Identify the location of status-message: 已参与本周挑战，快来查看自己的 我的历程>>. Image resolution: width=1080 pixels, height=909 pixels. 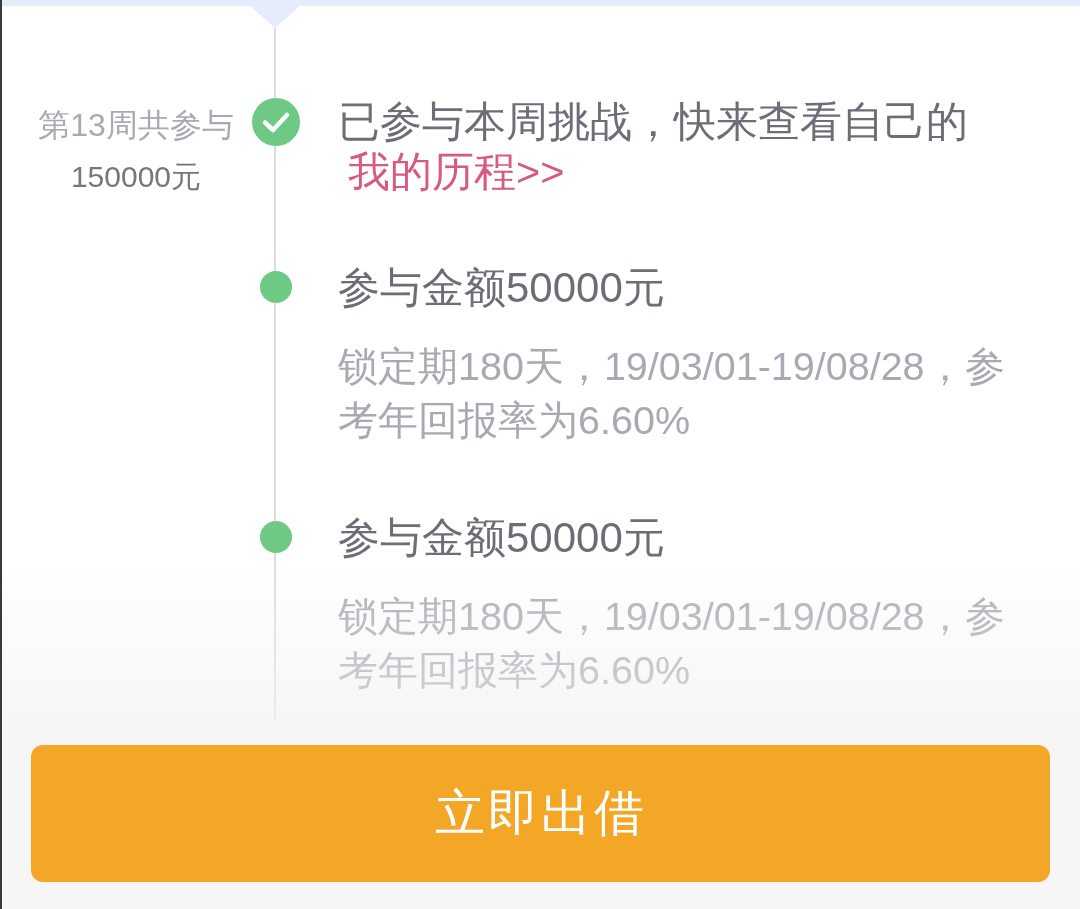
(653, 147).